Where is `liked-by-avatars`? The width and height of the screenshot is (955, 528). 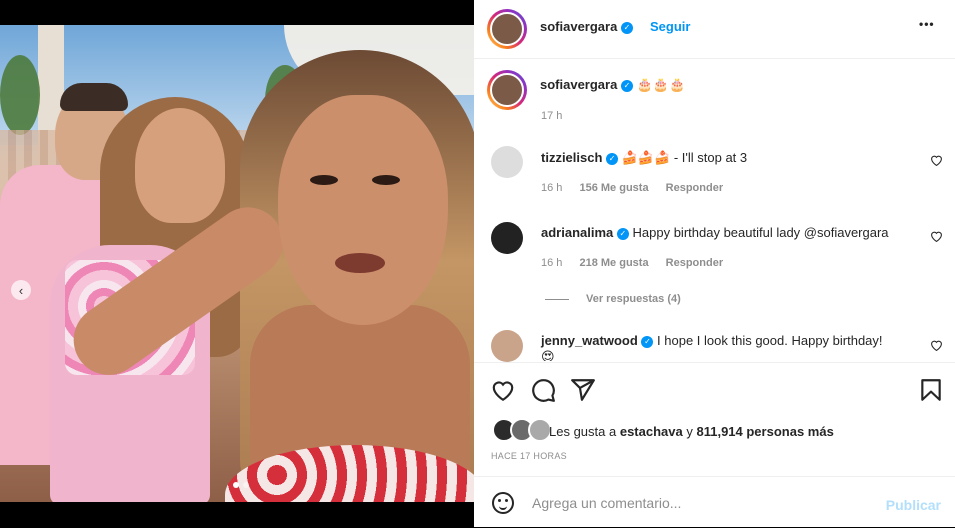 liked-by-avatars is located at coordinates (522, 430).